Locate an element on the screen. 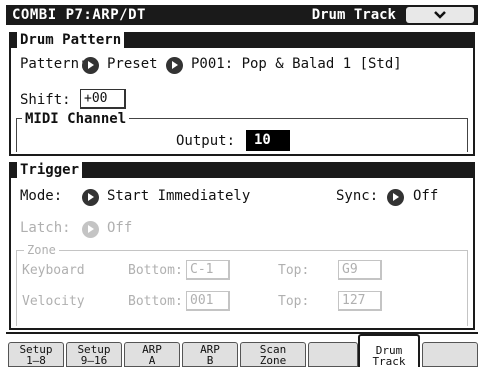 The width and height of the screenshot is (483, 368). trigger-header: Trigger is located at coordinates (242, 170).